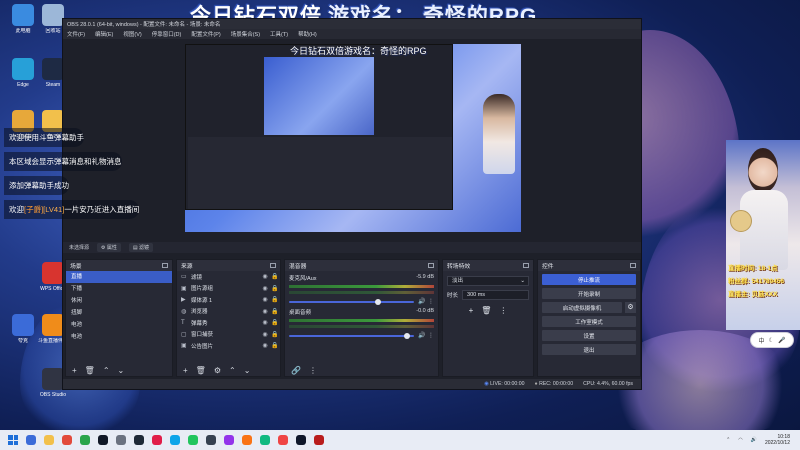 This screenshot has width=800, height=450. What do you see at coordinates (76, 34) in the screenshot?
I see `menu-item: 文件(F)` at bounding box center [76, 34].